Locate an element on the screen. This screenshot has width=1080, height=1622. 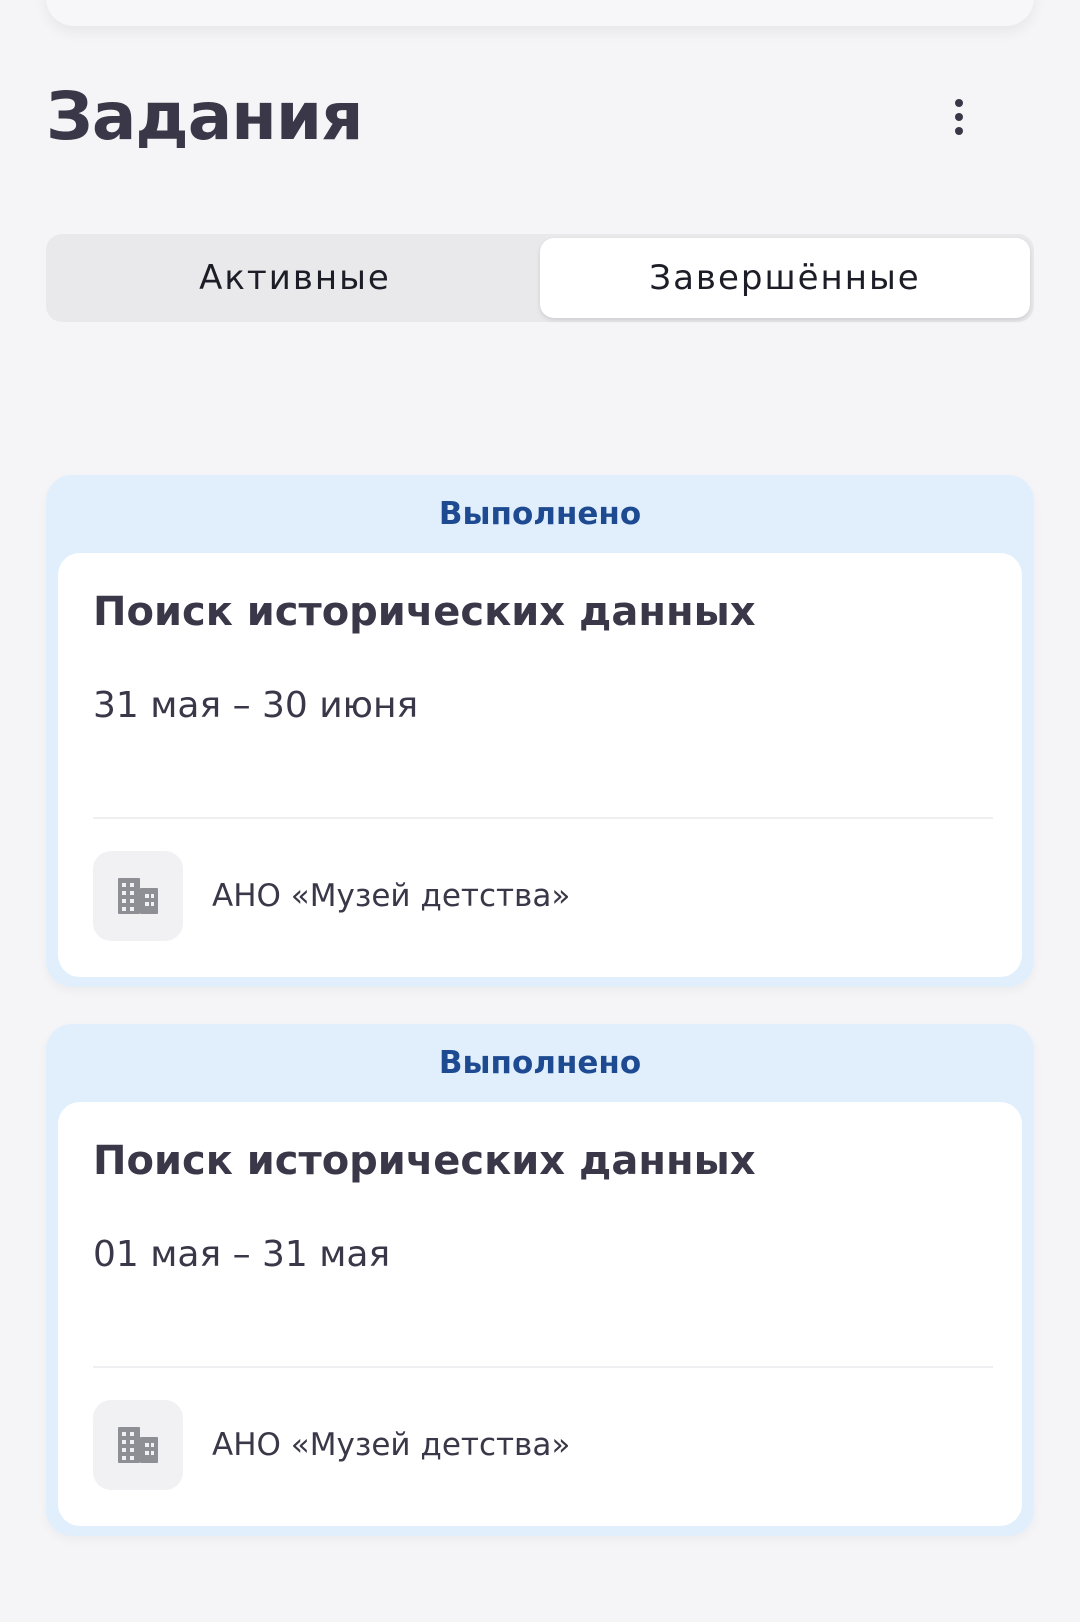
top-sheet-edge is located at coordinates (540, 13).